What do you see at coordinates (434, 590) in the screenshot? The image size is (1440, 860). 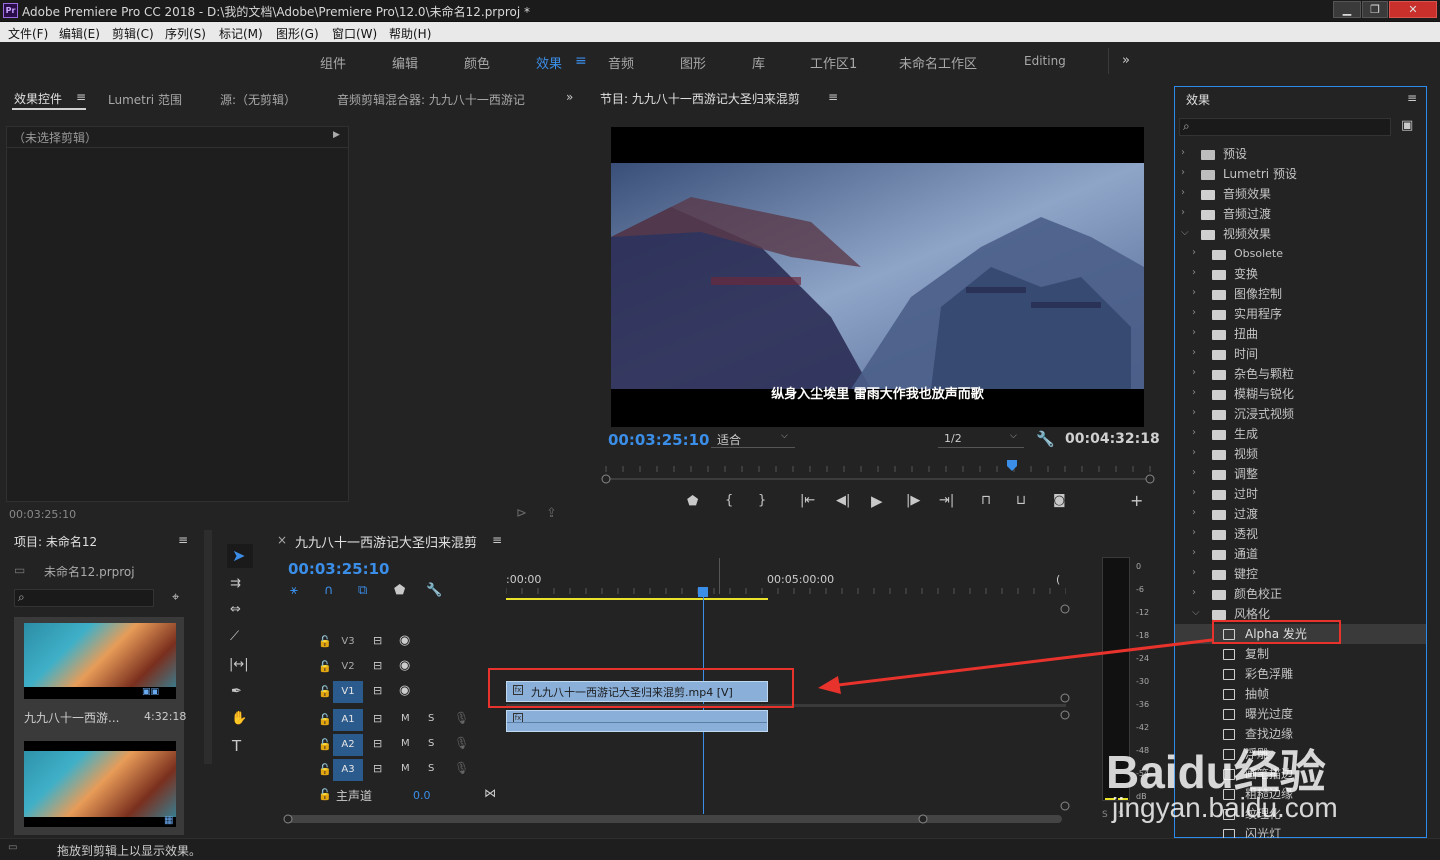 I see `settings-wrench-icon: 🔧` at bounding box center [434, 590].